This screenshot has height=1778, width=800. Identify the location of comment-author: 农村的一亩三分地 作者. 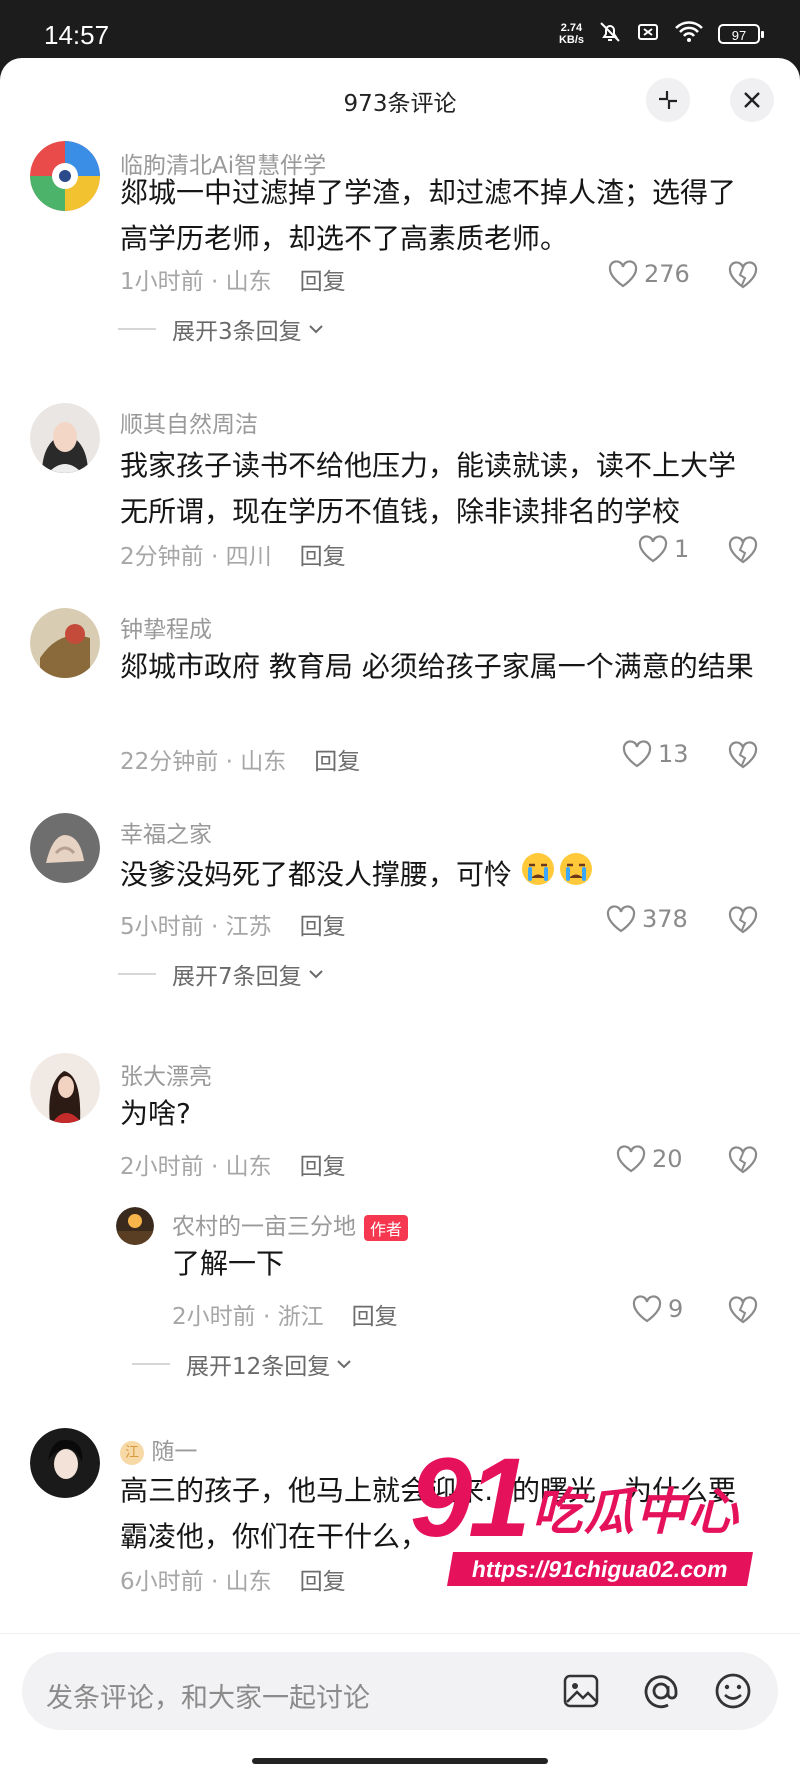
(290, 1224).